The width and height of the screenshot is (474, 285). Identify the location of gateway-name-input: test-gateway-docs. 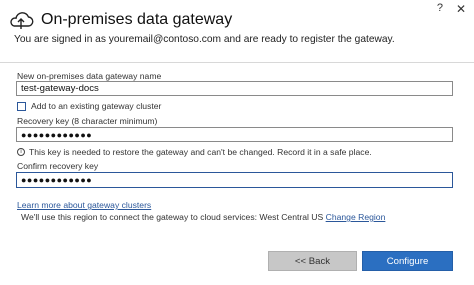
(234, 88).